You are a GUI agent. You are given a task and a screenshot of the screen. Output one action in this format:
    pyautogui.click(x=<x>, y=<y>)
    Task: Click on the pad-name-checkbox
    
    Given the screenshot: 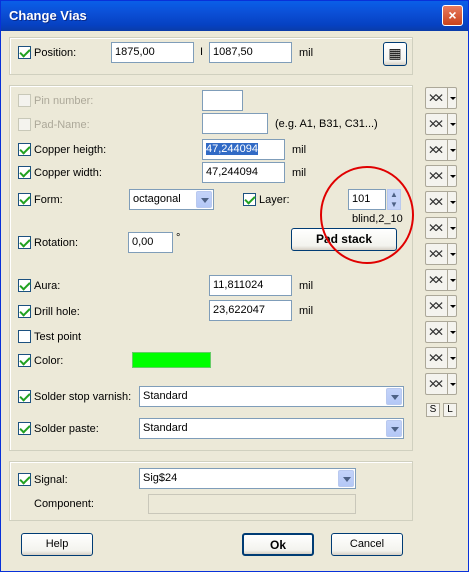 What is the action you would take?
    pyautogui.click(x=24, y=124)
    